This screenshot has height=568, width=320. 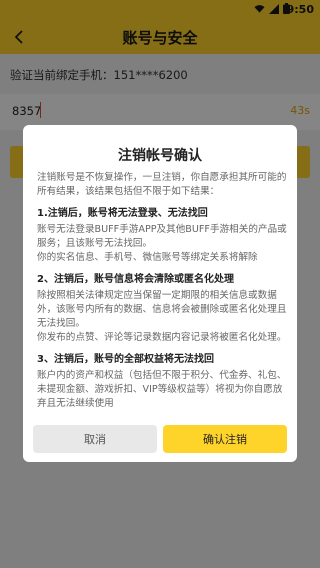 I want to click on cancel-button: 取消, so click(x=95, y=439).